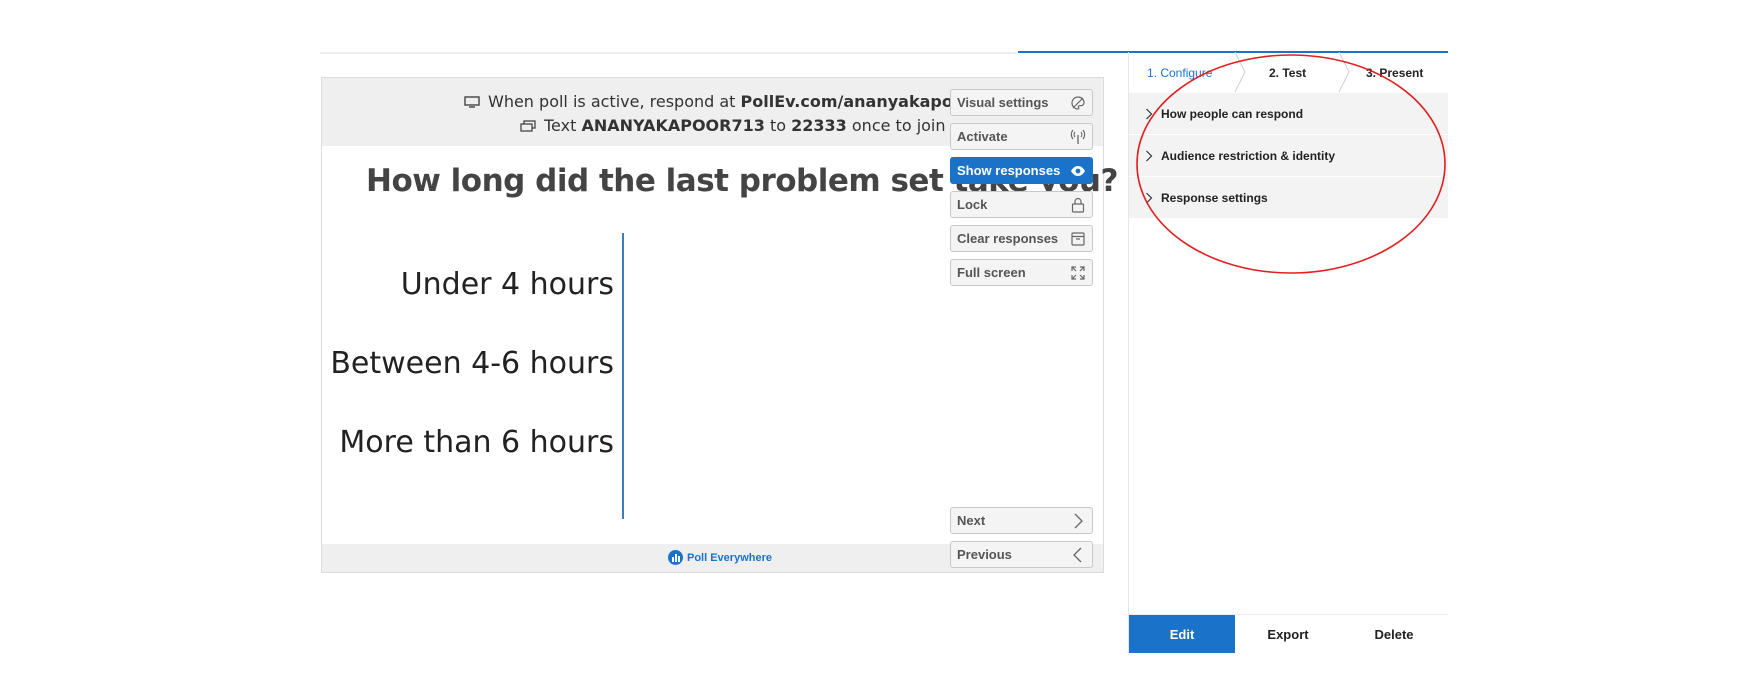 The height and width of the screenshot is (700, 1760). Describe the element at coordinates (472, 363) in the screenshot. I see `option-label: Between 4-6 hours` at that location.